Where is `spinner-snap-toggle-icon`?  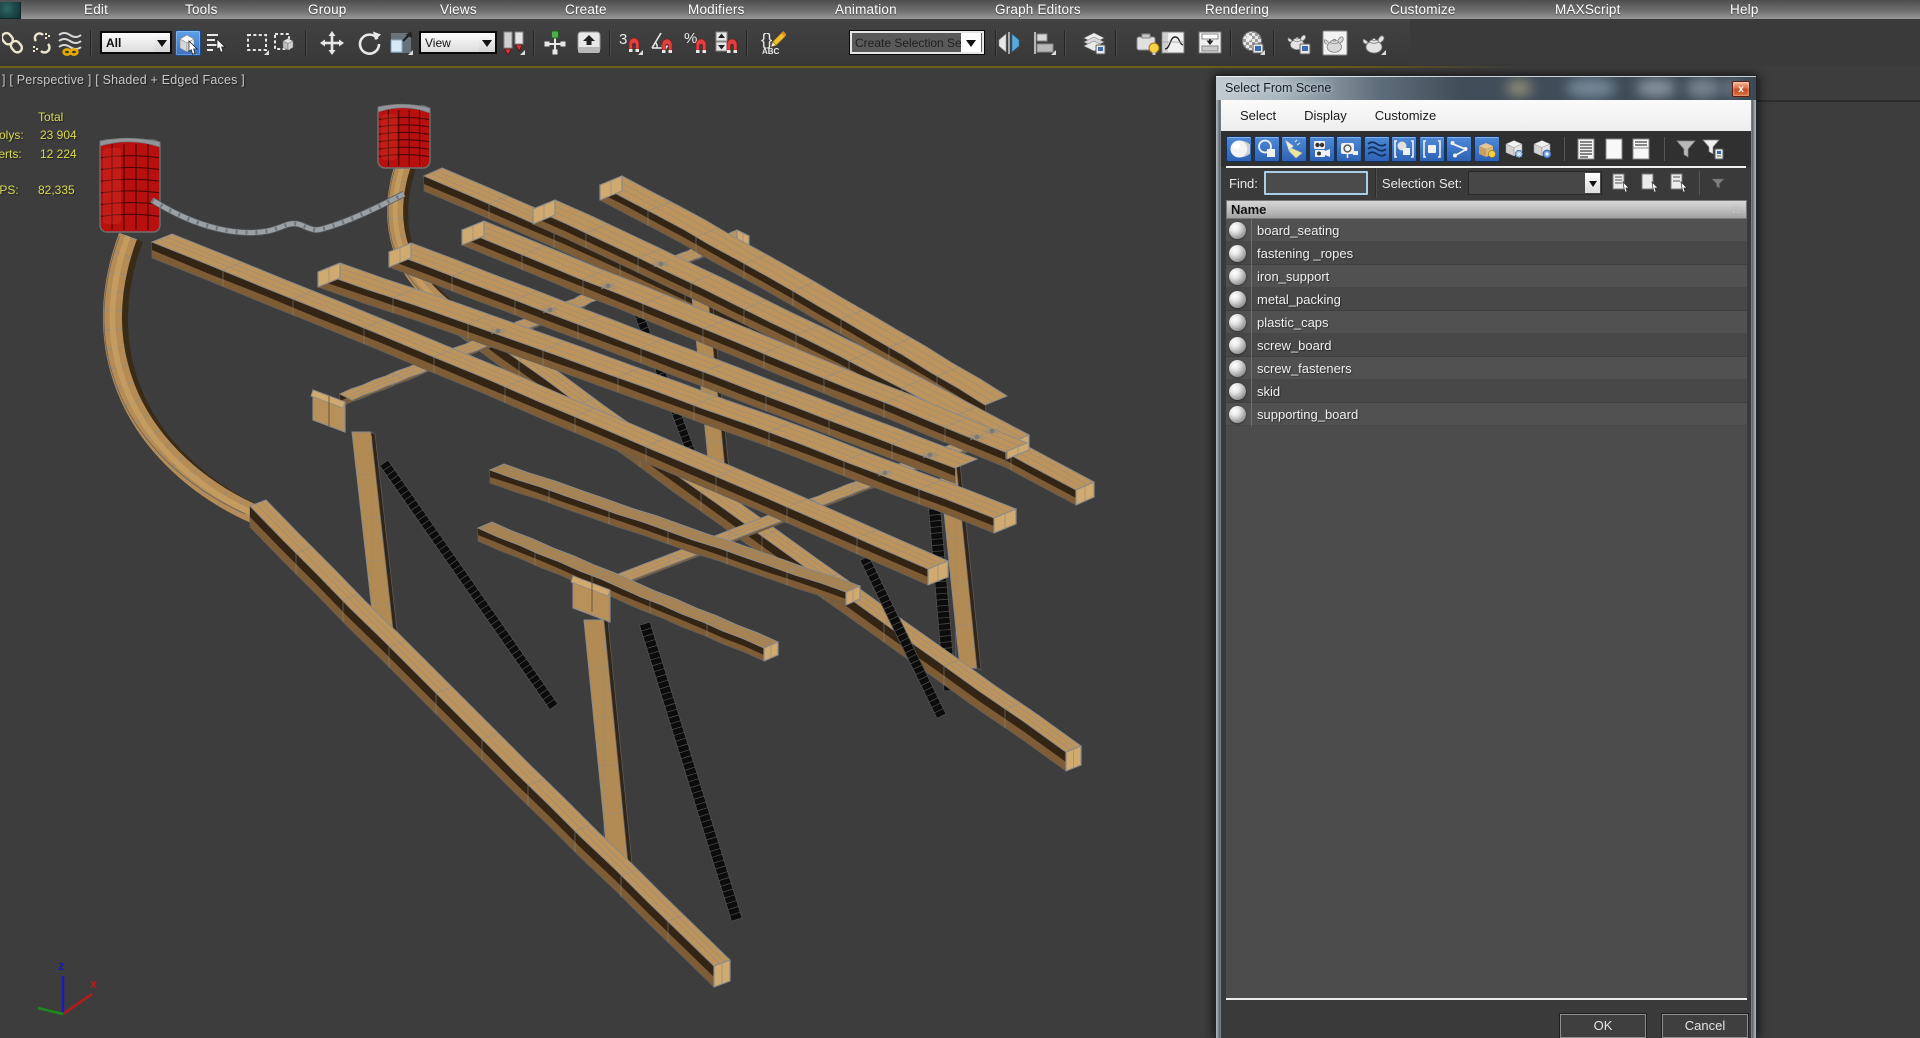
spinner-snap-toggle-icon is located at coordinates (726, 43).